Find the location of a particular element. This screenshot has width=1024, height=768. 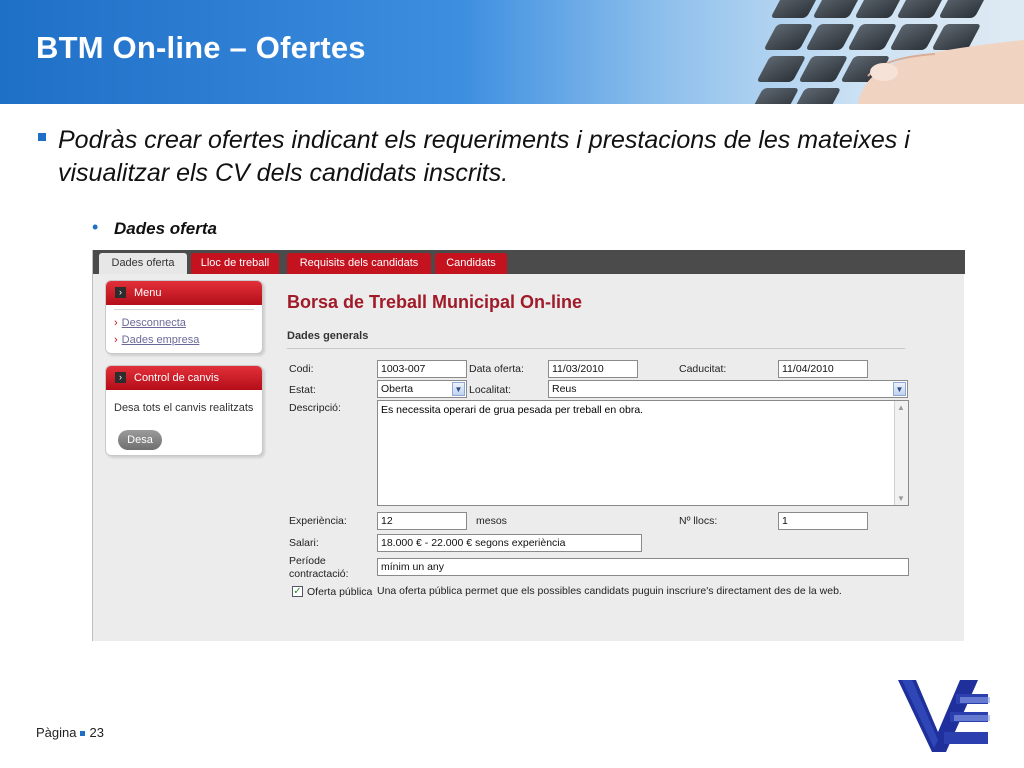

menu-panel: › Menu › Desconnecta › Dades empresa is located at coordinates (184, 317).